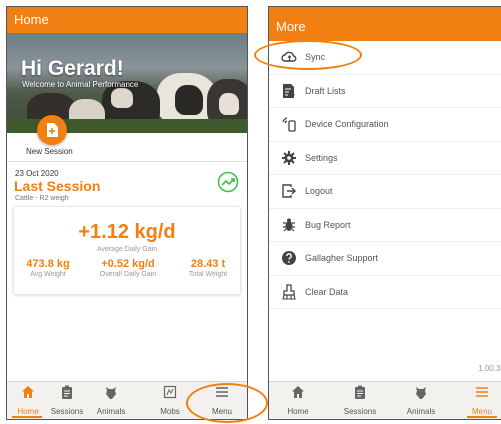 The image size is (501, 424). Describe the element at coordinates (80, 84) in the screenshot. I see `welcome-text: Welcome to Animal Performance` at that location.